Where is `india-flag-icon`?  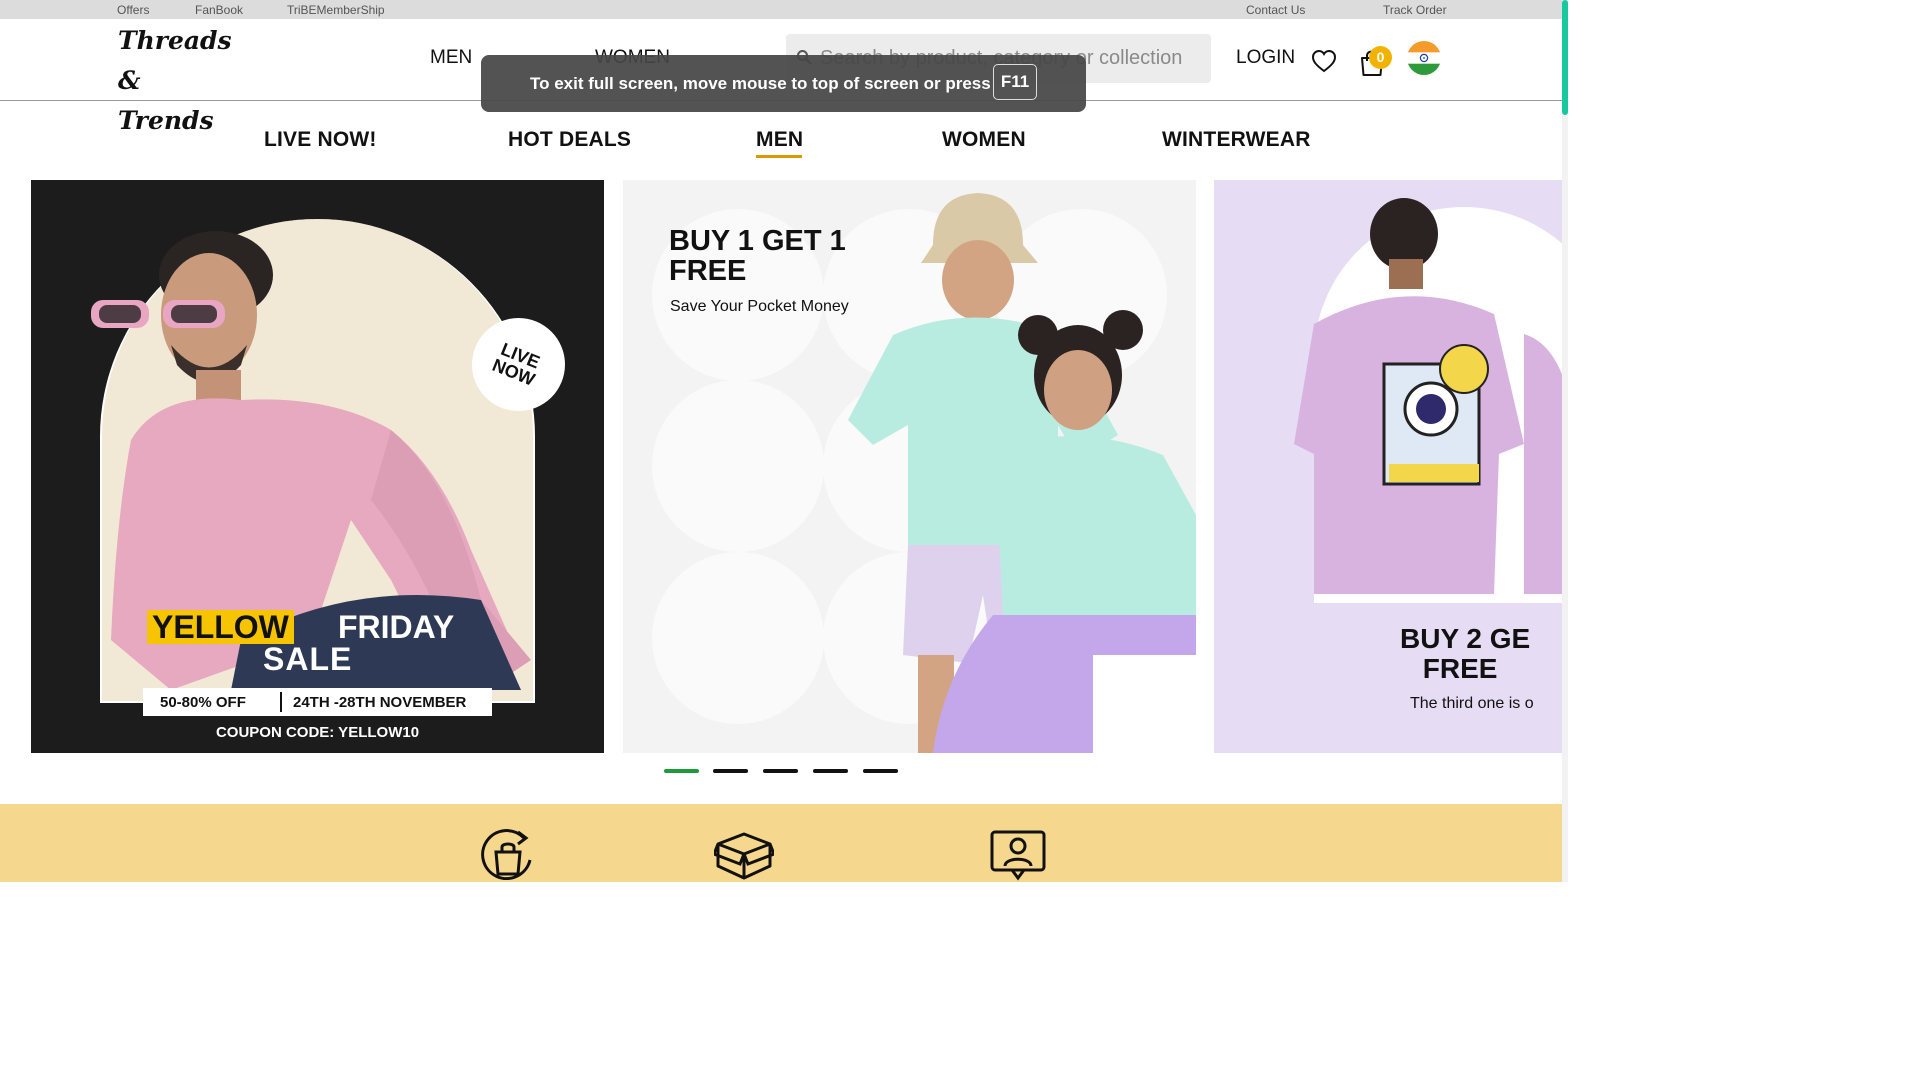
india-flag-icon is located at coordinates (1424, 58).